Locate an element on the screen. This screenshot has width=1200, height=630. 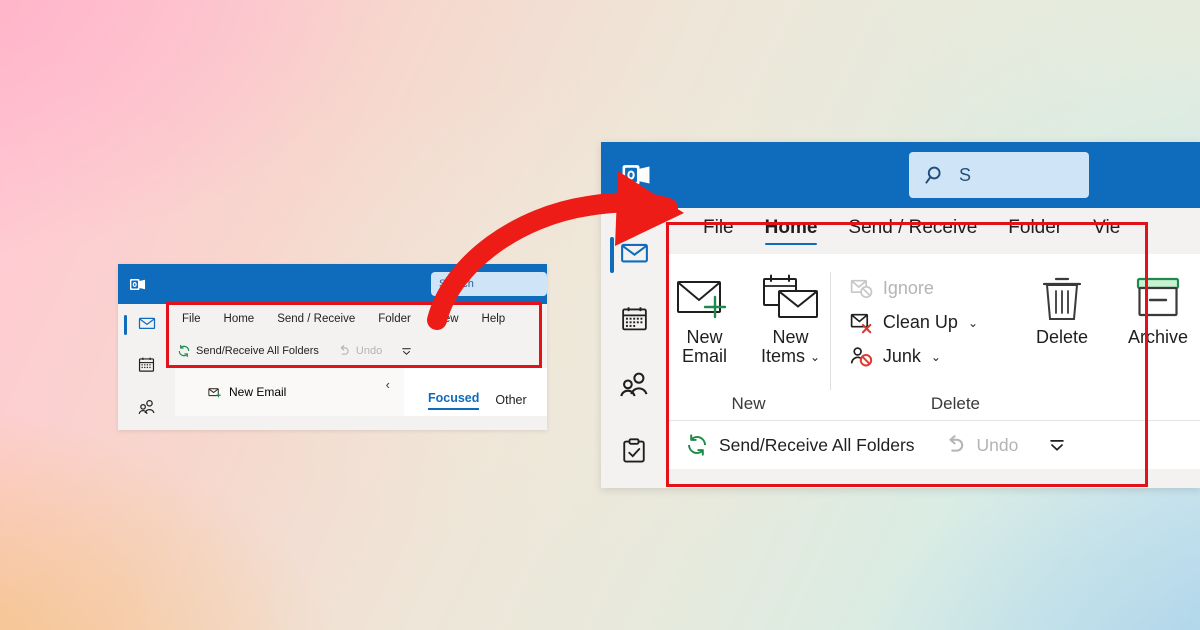
small-inbox-tabs: Focused Other is located at coordinates (475, 392).